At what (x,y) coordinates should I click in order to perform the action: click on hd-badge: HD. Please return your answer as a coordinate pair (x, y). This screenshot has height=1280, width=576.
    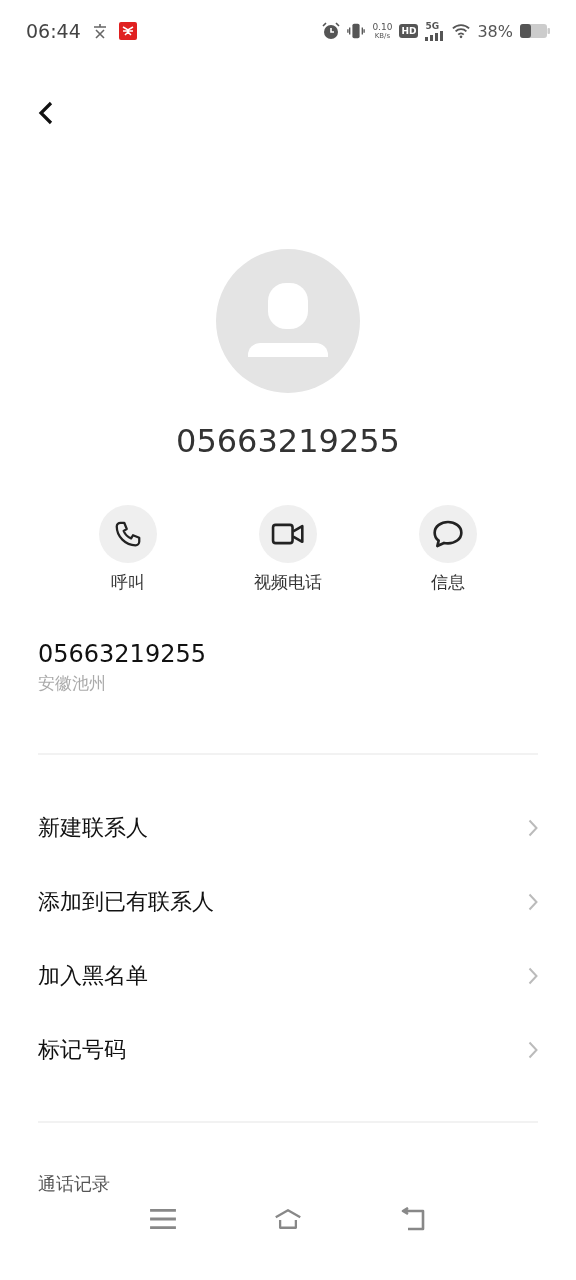
    Looking at the image, I should click on (409, 31).